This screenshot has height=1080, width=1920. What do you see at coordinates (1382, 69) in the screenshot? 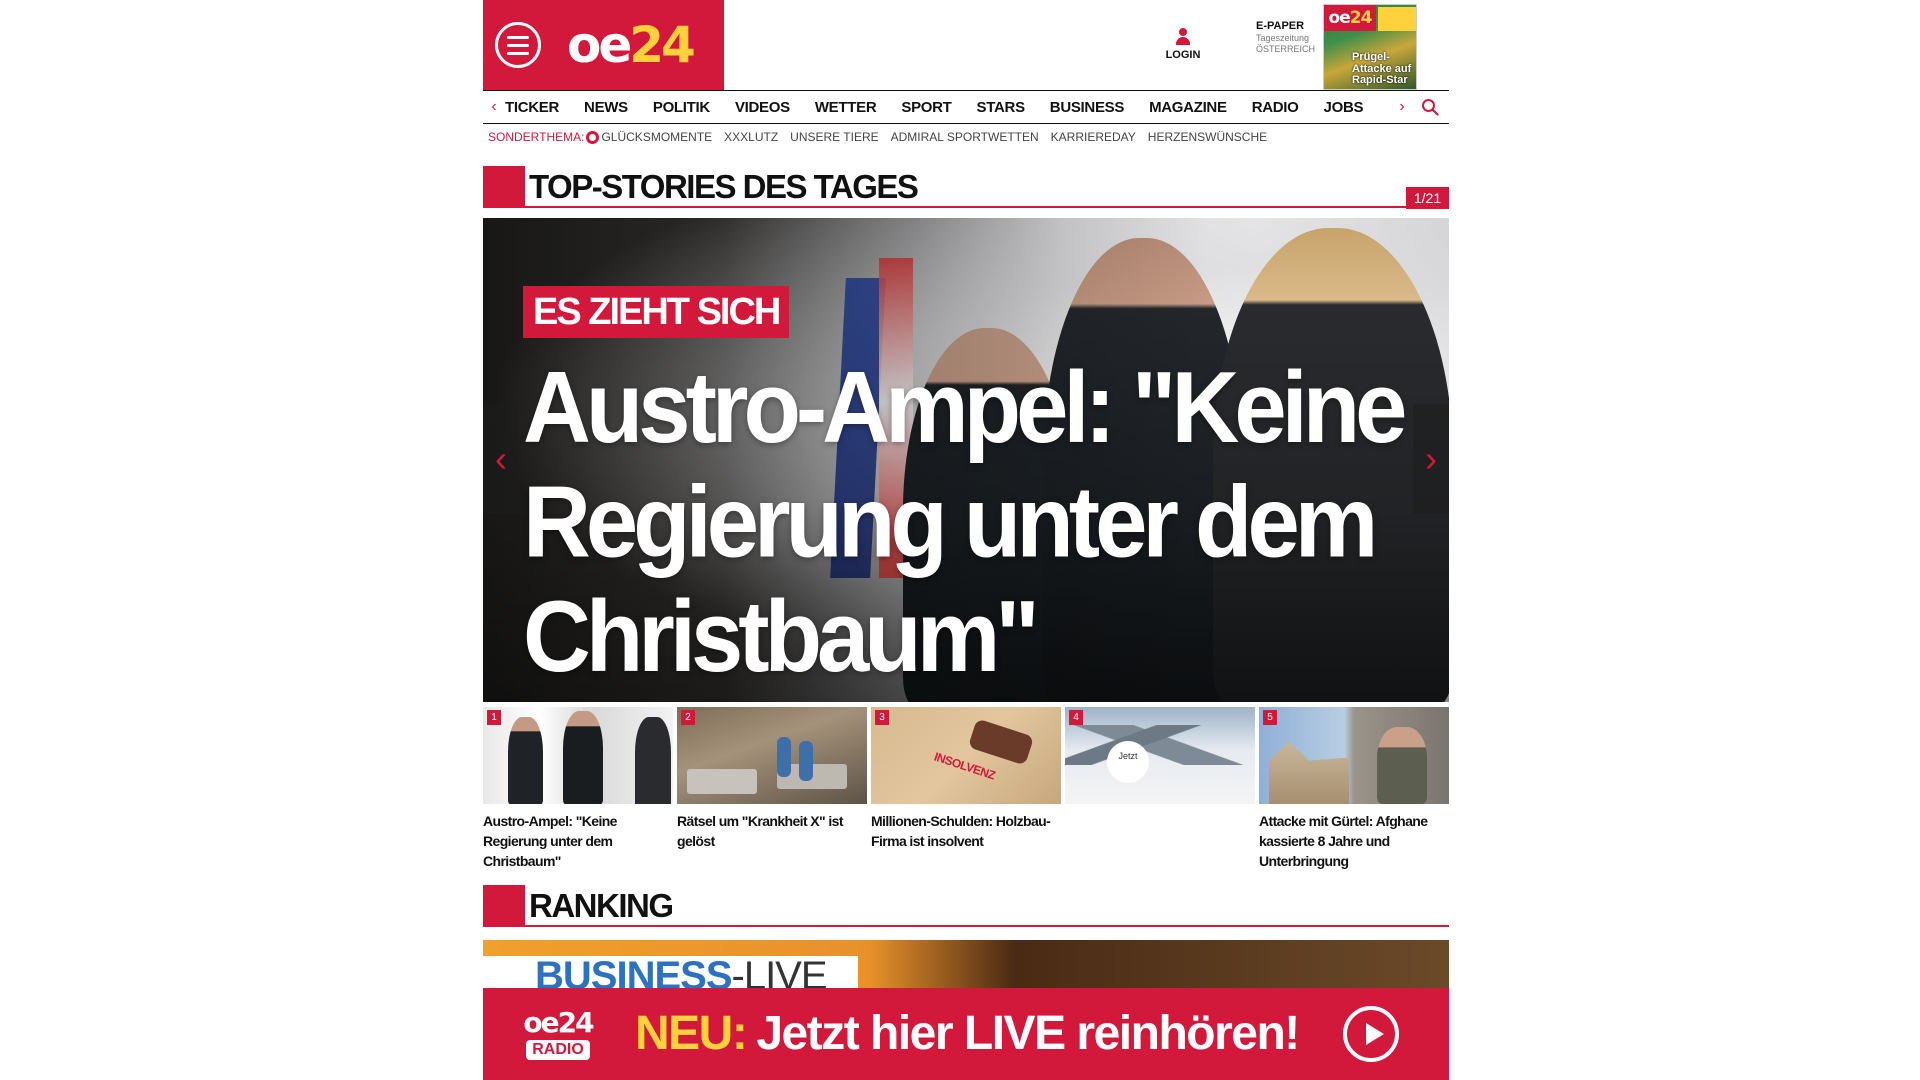
I see `epaper-cover-headline: Prügel-Attacke auf Rapid-Star` at bounding box center [1382, 69].